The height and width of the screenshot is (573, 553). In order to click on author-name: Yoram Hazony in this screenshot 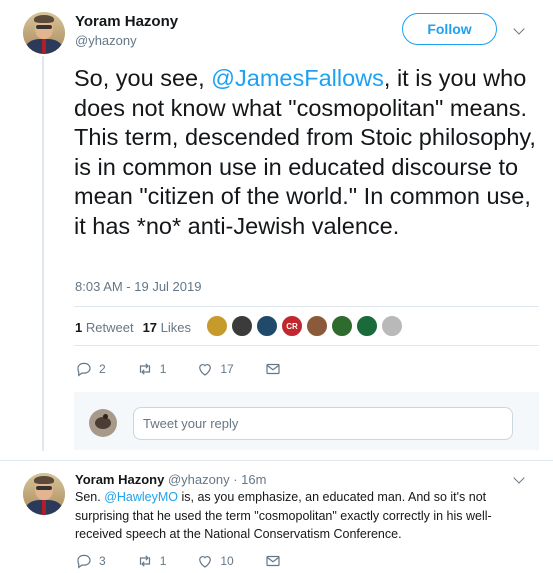, I will do `click(126, 21)`.